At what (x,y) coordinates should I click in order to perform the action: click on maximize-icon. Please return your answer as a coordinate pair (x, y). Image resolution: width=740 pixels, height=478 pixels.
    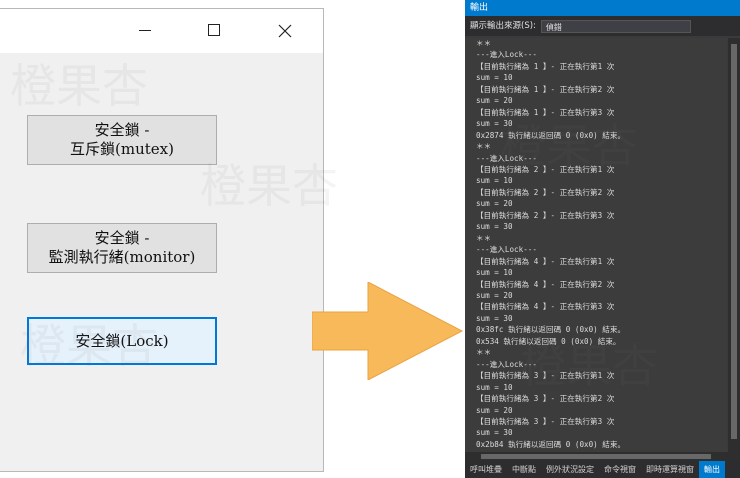
    Looking at the image, I should click on (215, 31).